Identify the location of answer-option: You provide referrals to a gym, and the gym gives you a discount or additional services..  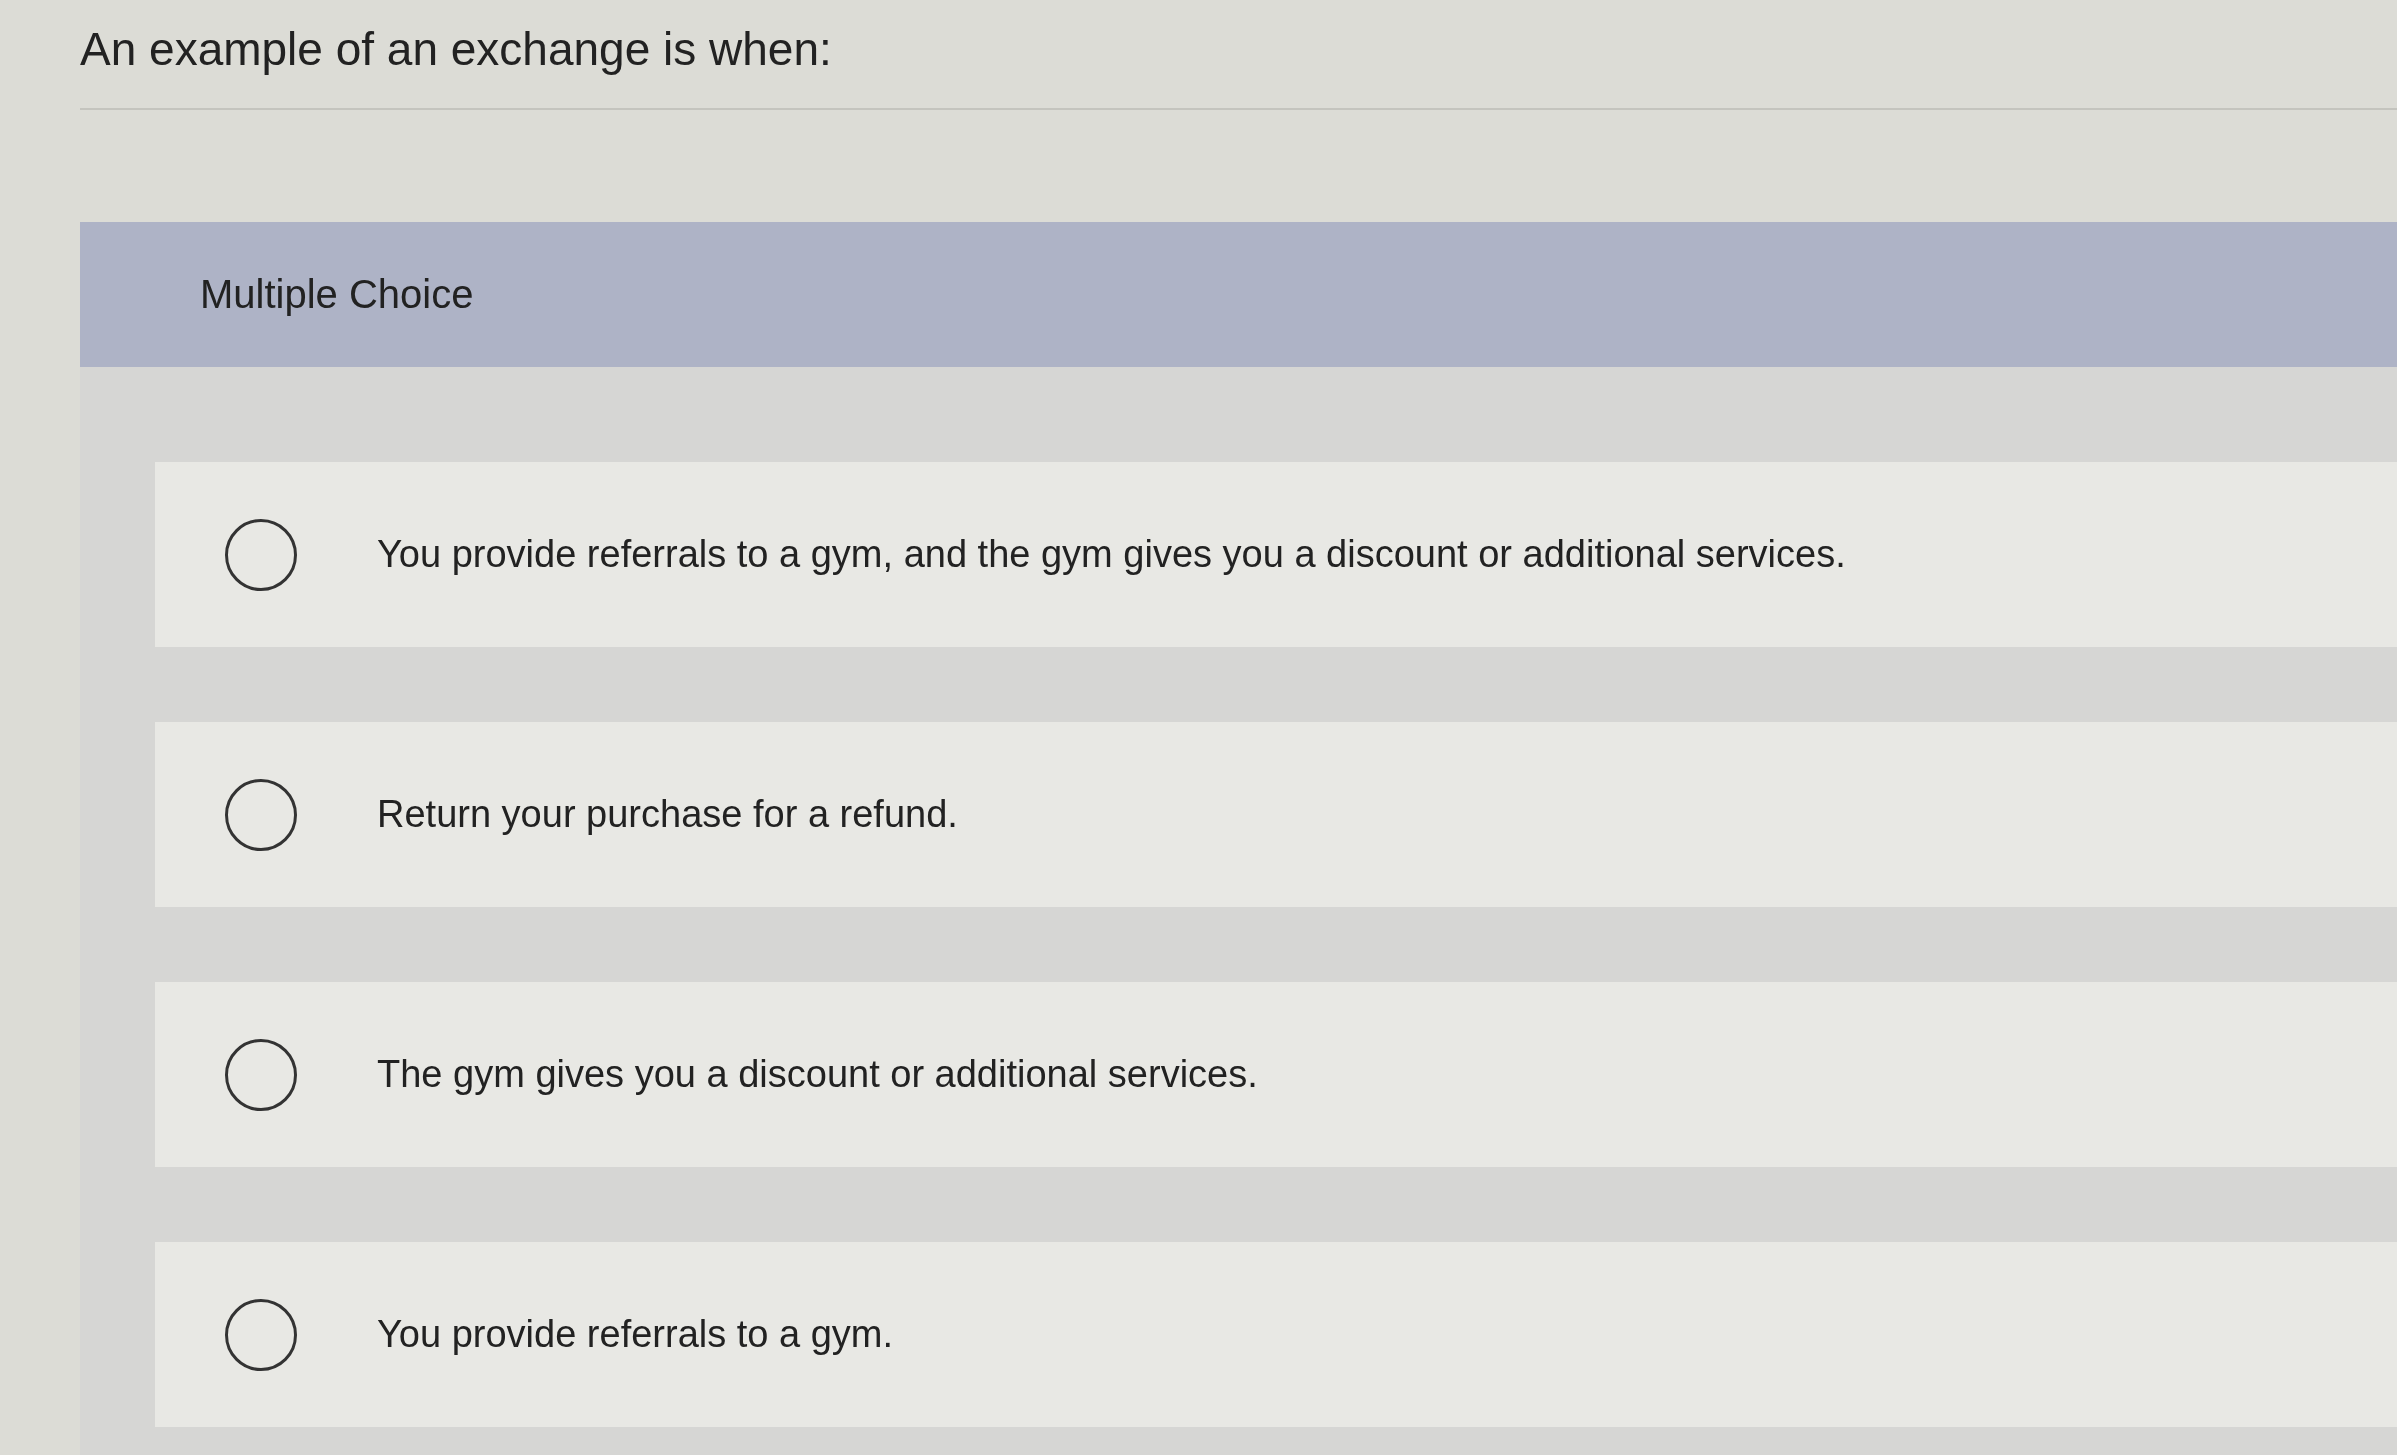
(1276, 554).